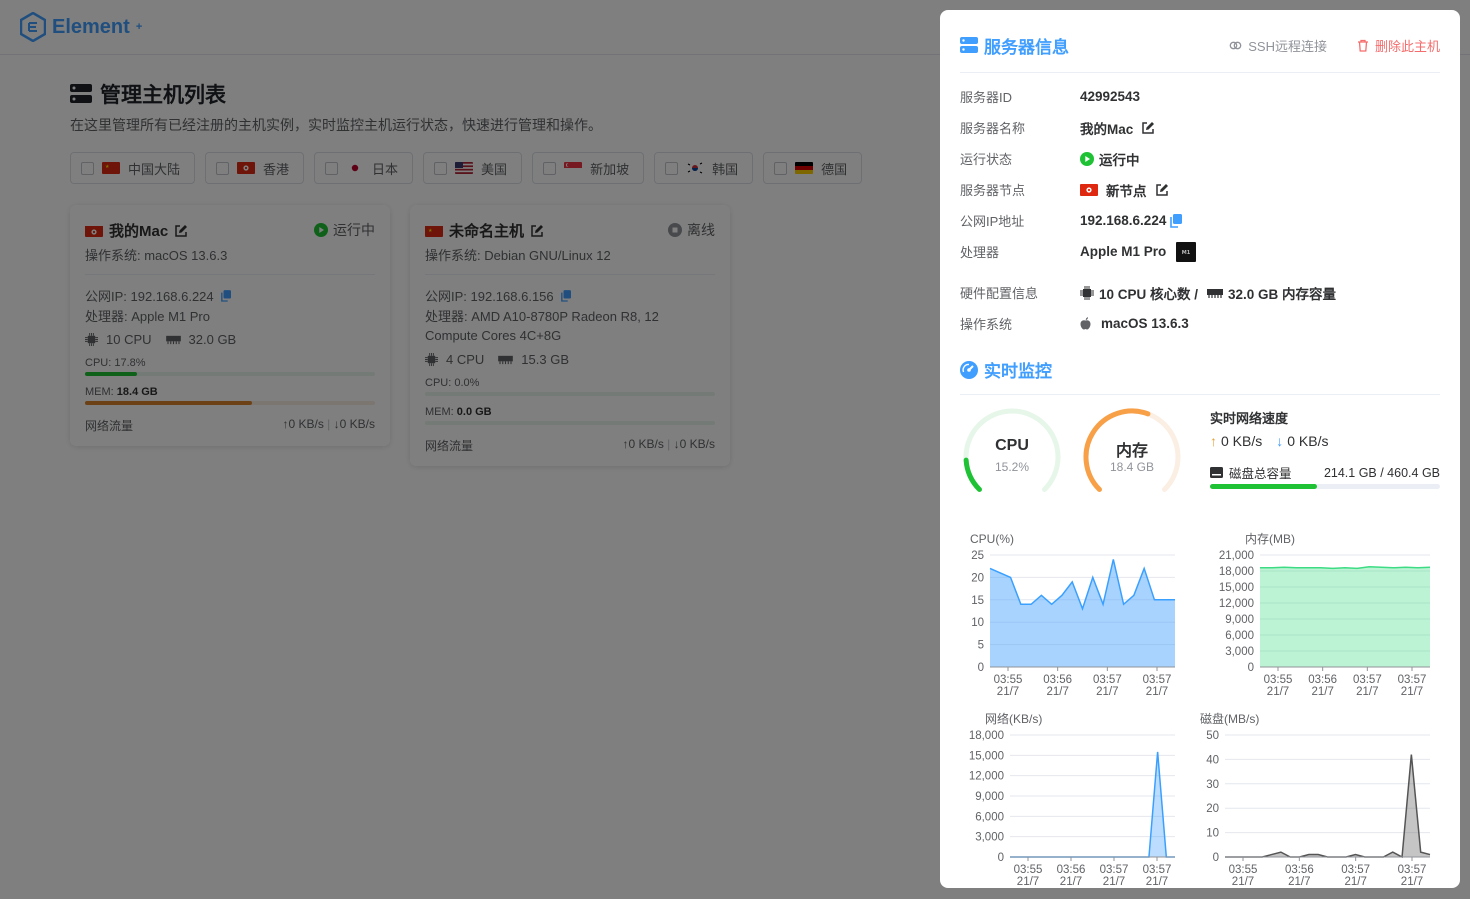 This screenshot has height=899, width=1470. I want to click on download-arrow-icon: ↓, so click(1280, 441).